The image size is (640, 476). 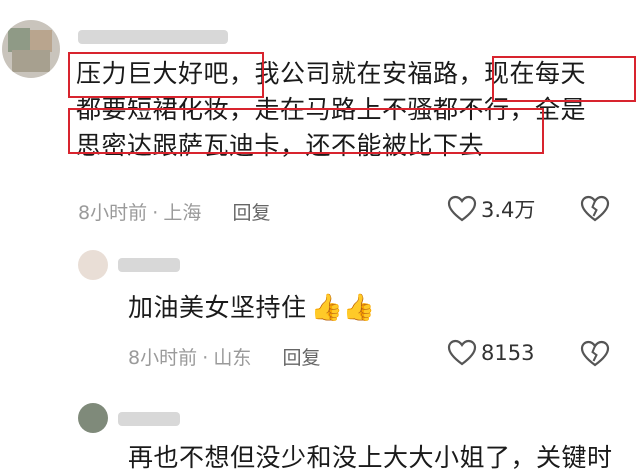 I want to click on like-button: 3.4万, so click(x=491, y=209).